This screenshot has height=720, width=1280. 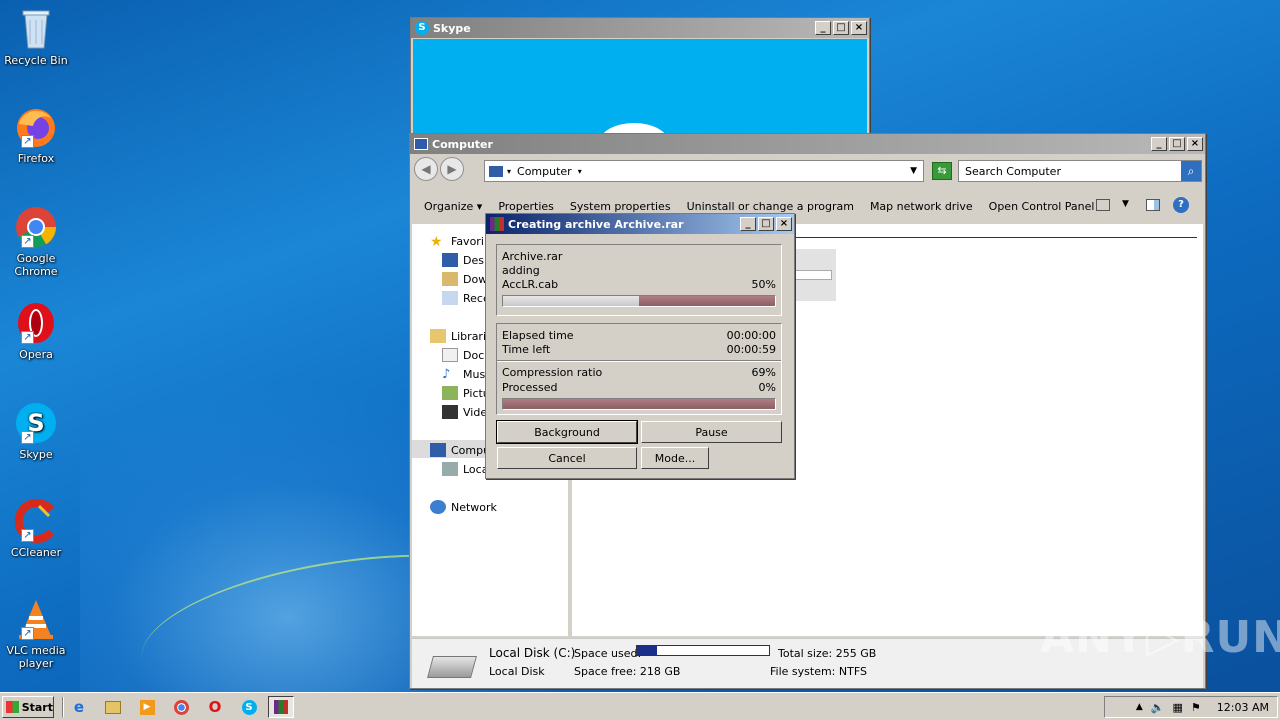 What do you see at coordinates (466, 355) in the screenshot?
I see `nav-documents: Docu` at bounding box center [466, 355].